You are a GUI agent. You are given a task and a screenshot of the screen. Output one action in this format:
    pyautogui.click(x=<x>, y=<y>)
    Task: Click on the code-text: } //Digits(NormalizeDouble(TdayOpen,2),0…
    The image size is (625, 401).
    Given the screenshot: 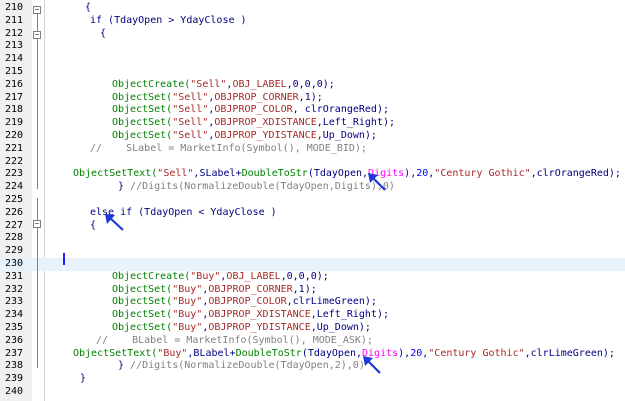 What is the action you would take?
    pyautogui.click(x=241, y=366)
    